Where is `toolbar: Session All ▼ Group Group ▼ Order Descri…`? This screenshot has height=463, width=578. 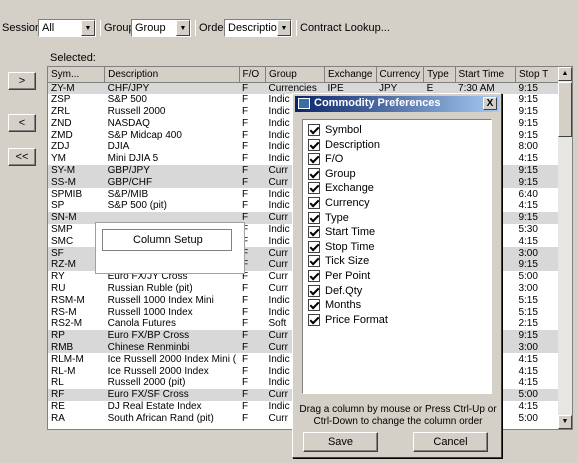 toolbar: Session All ▼ Group Group ▼ Order Descri… is located at coordinates (289, 28).